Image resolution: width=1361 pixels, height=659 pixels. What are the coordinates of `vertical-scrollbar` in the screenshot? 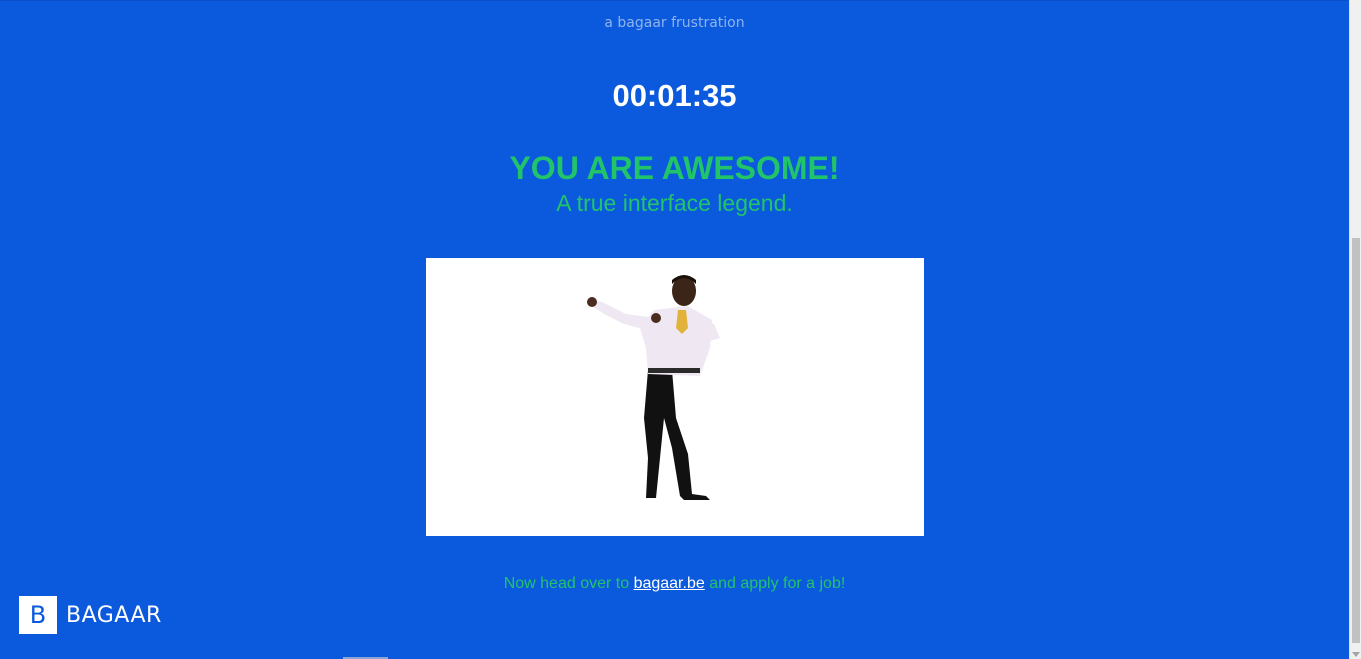 It's located at (1355, 329).